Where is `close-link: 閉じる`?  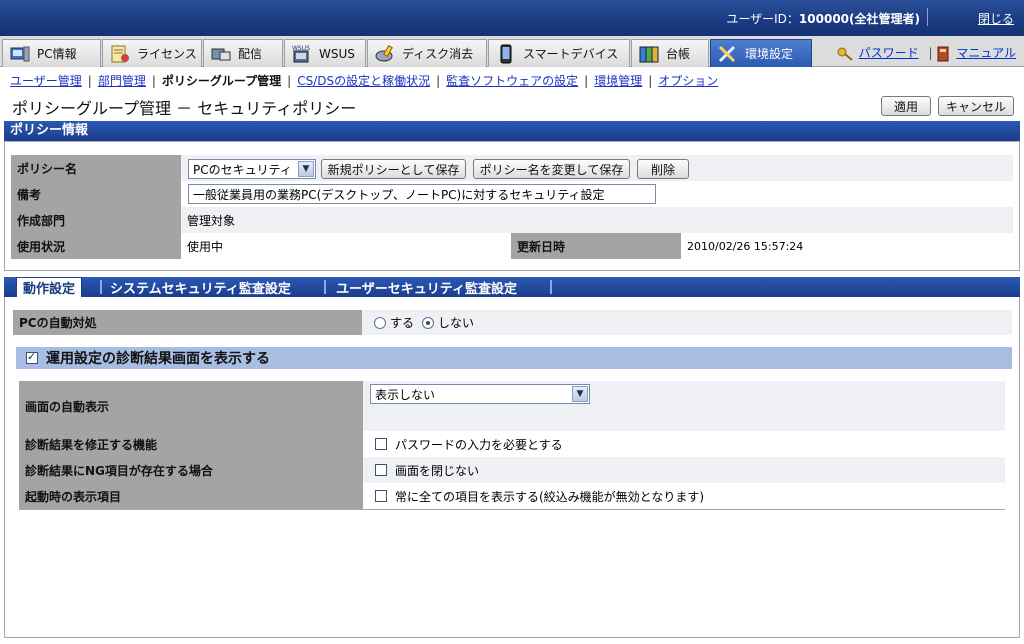 close-link: 閉じる is located at coordinates (996, 18).